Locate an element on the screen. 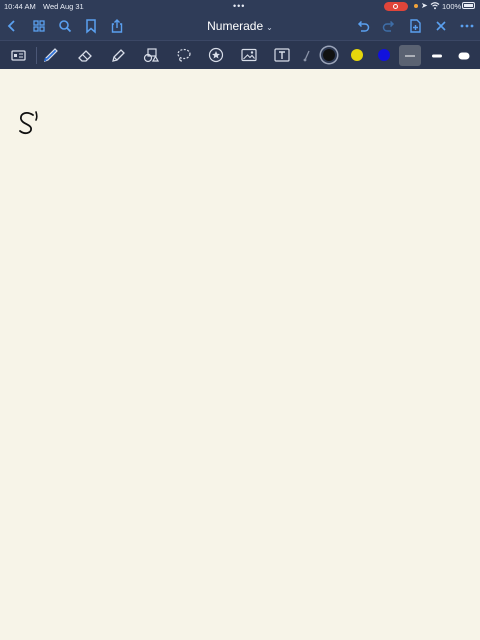 This screenshot has width=480, height=640. handwriting-layer: S' is located at coordinates (28, 123).